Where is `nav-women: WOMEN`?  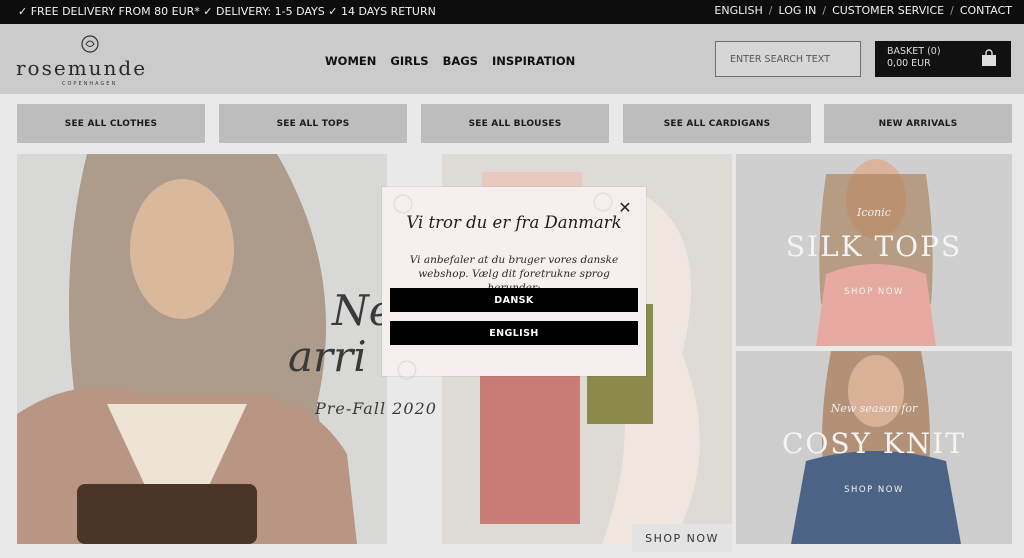 nav-women: WOMEN is located at coordinates (350, 61).